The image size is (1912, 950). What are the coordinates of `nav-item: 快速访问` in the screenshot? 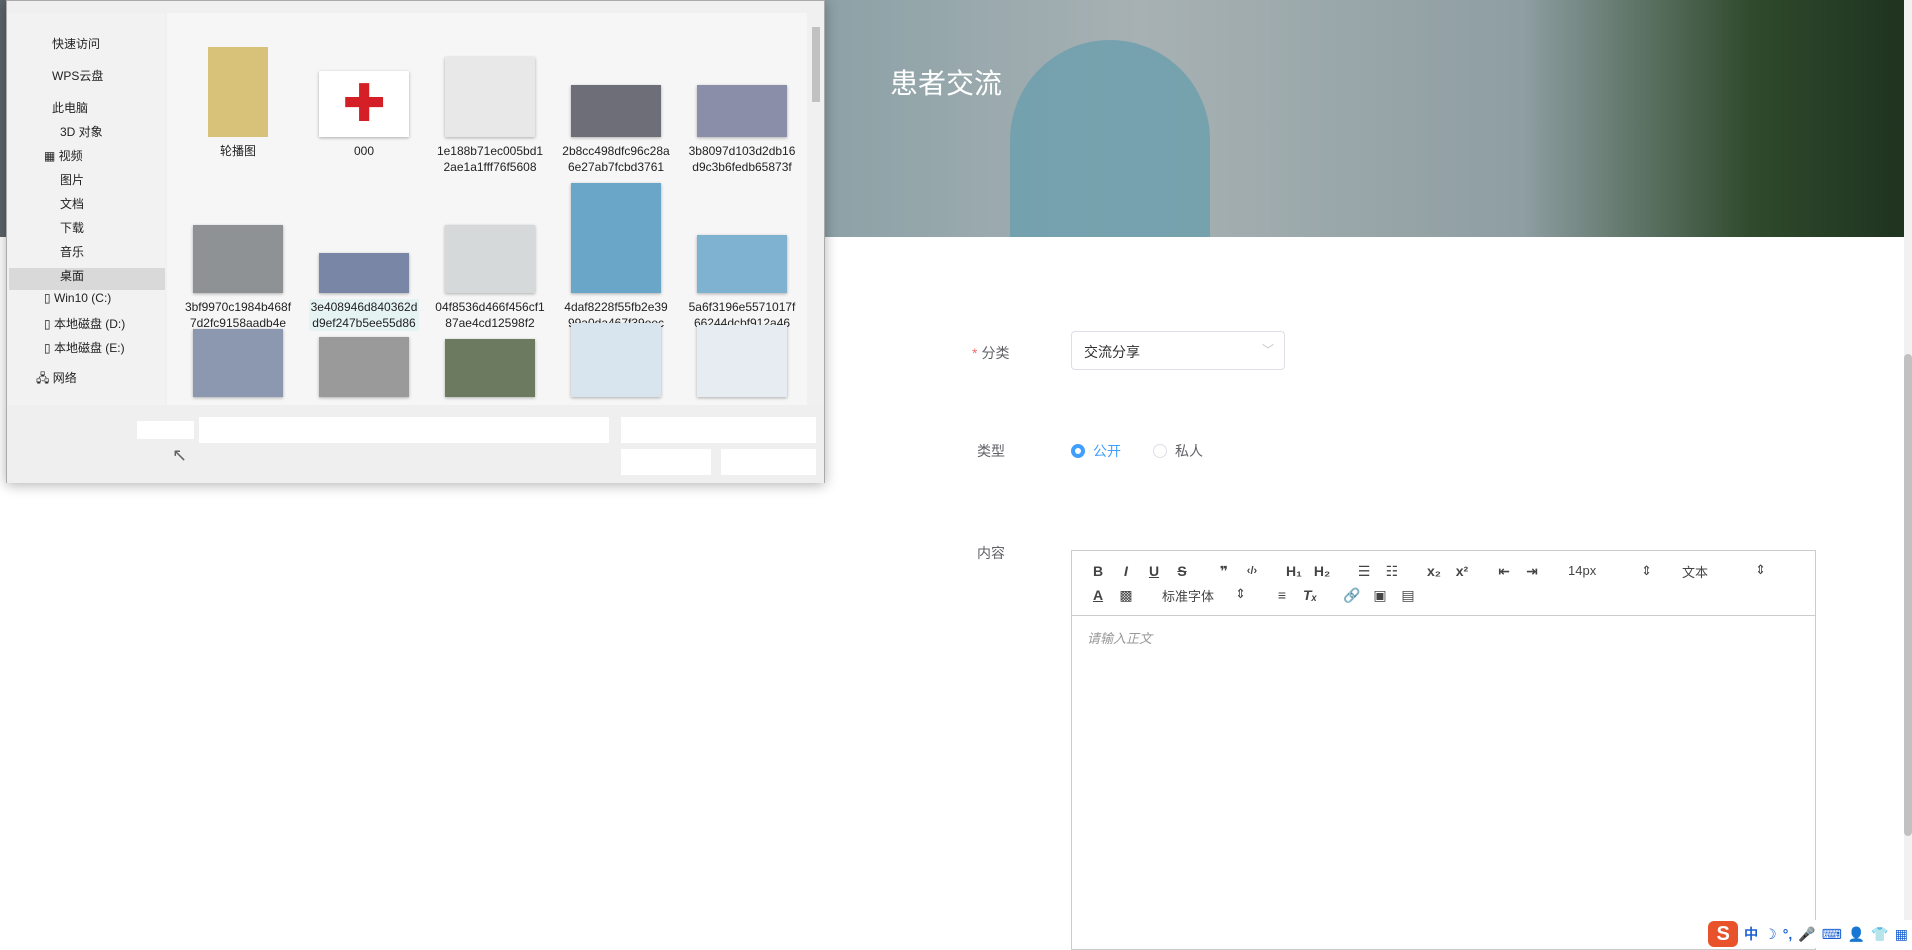 It's located at (76, 43).